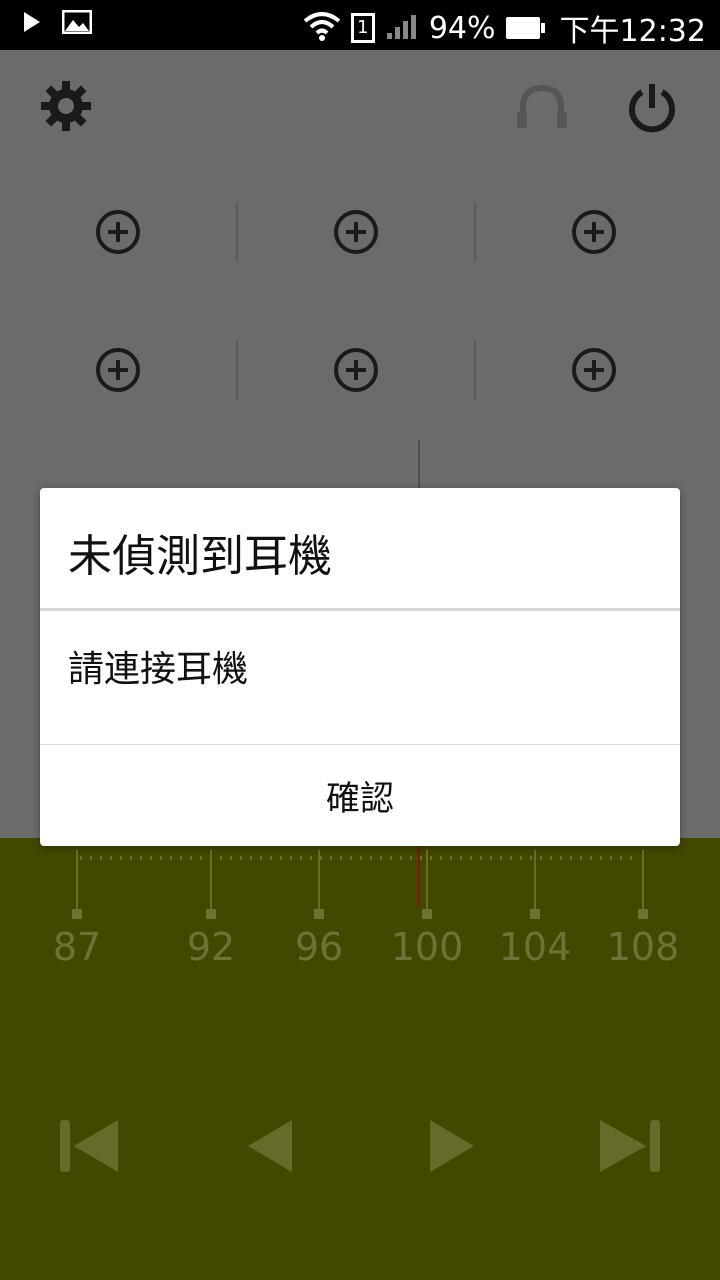 The width and height of the screenshot is (720, 1280). I want to click on battery-icon, so click(525, 28).